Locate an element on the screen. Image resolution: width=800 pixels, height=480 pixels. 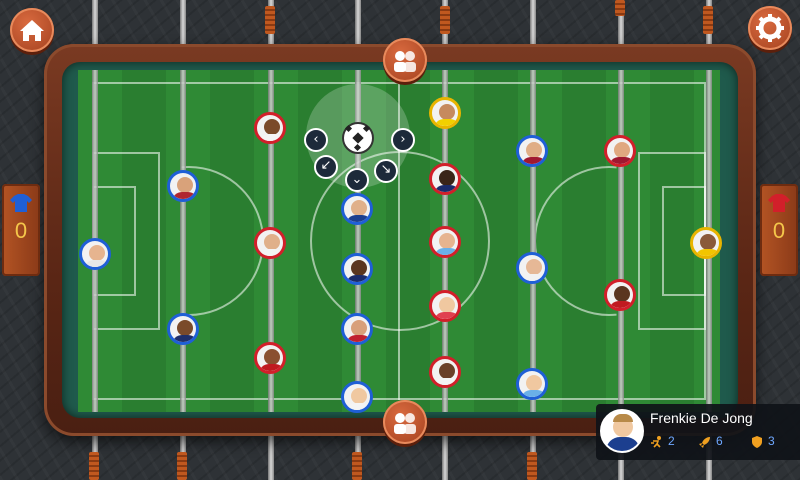
chevron-down-icon: ⌄ is located at coordinates (357, 180).